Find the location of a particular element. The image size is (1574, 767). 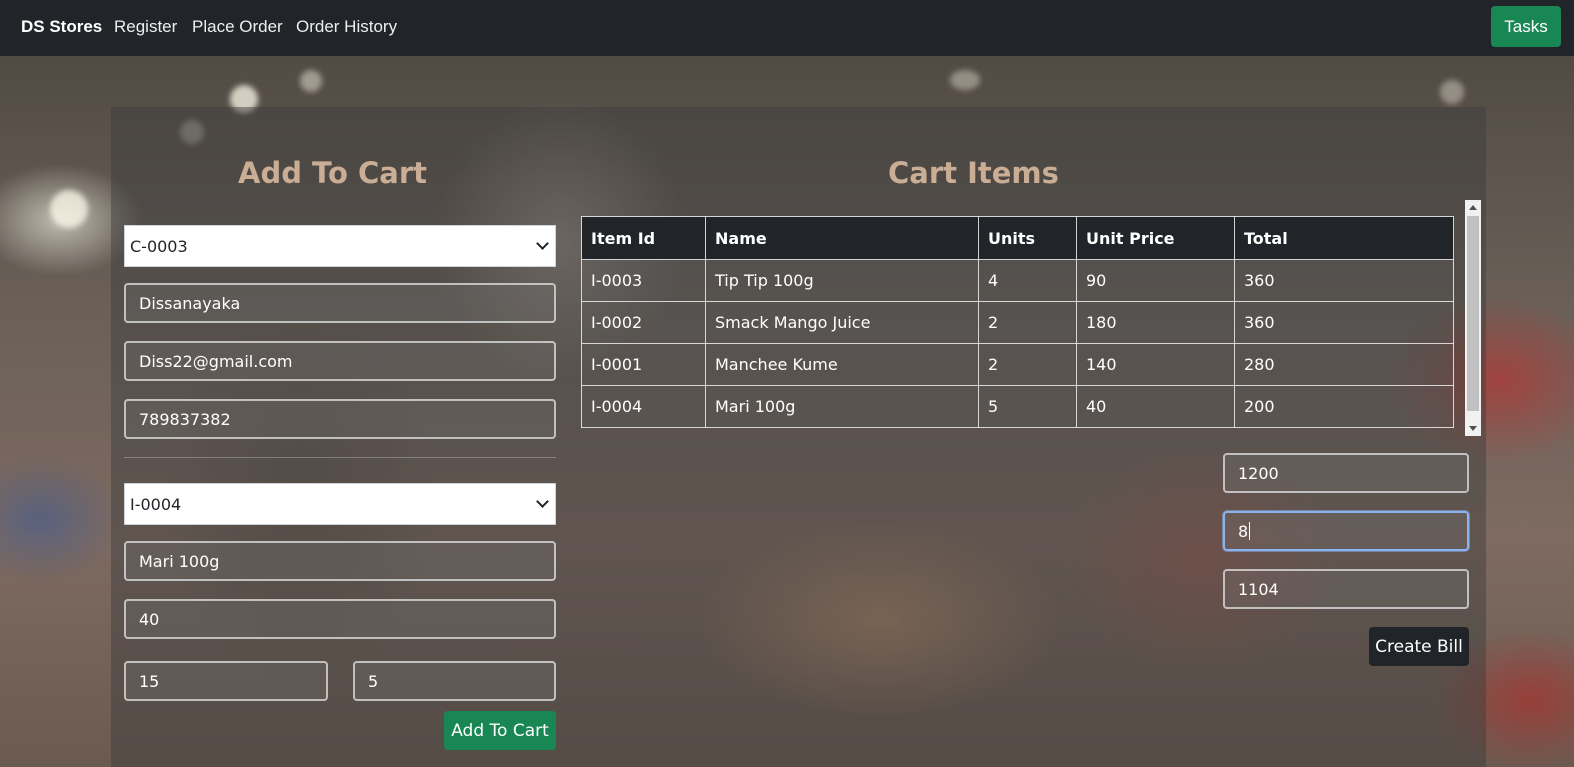

cell-units: 4 is located at coordinates (1027, 280).